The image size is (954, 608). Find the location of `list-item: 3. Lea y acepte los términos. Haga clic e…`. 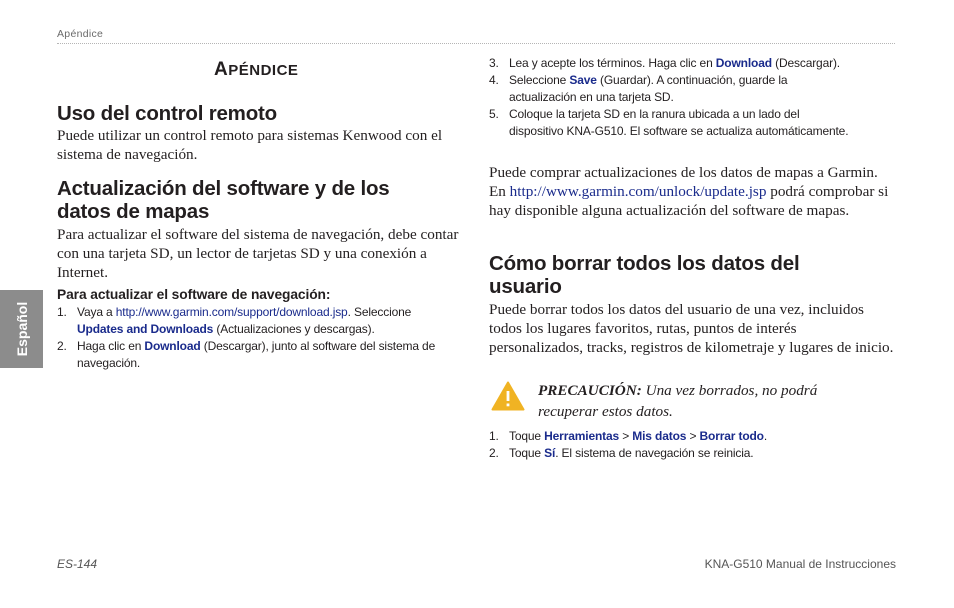

list-item: 3. Lea y acepte los términos. Haga clic e… is located at coordinates (664, 63).